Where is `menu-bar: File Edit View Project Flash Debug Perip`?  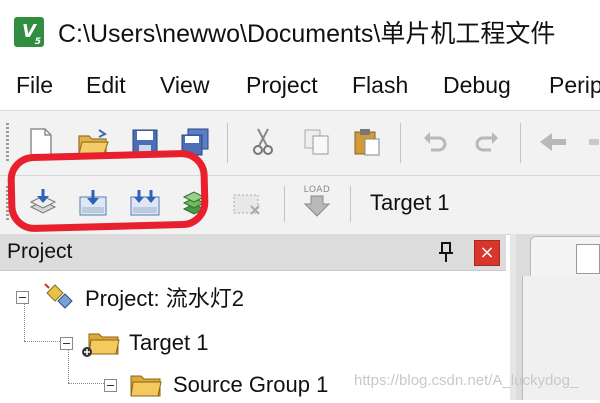 menu-bar: File Edit View Project Flash Debug Perip is located at coordinates (300, 85).